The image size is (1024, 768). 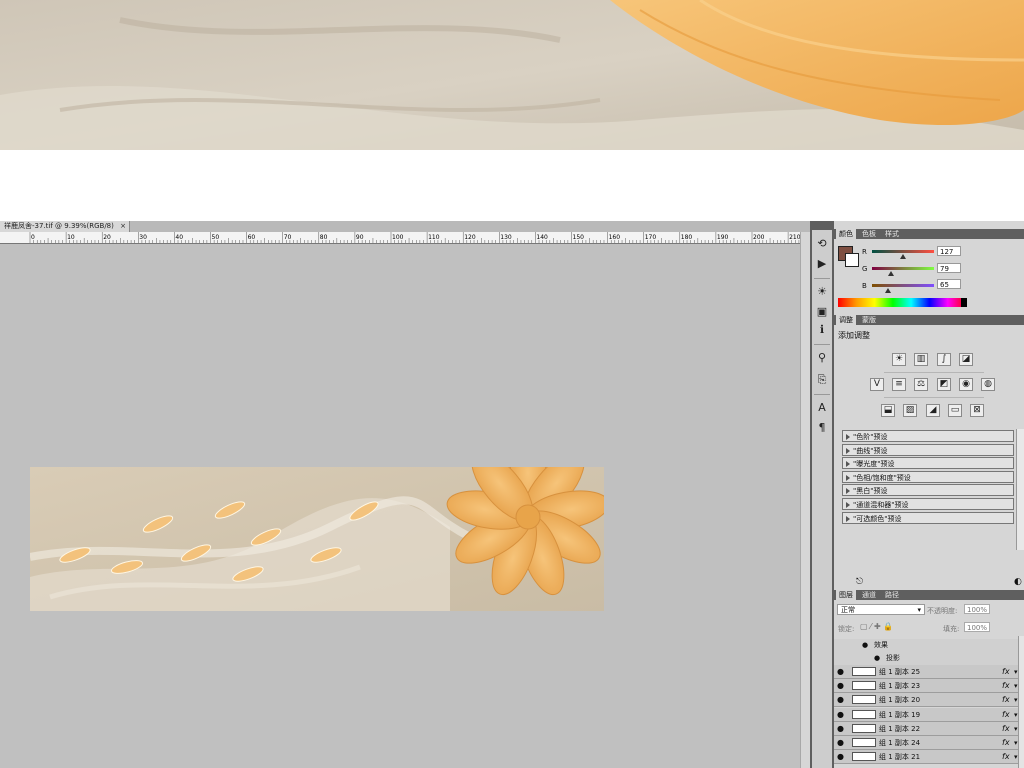 I want to click on channel-r-slider, so click(x=903, y=251).